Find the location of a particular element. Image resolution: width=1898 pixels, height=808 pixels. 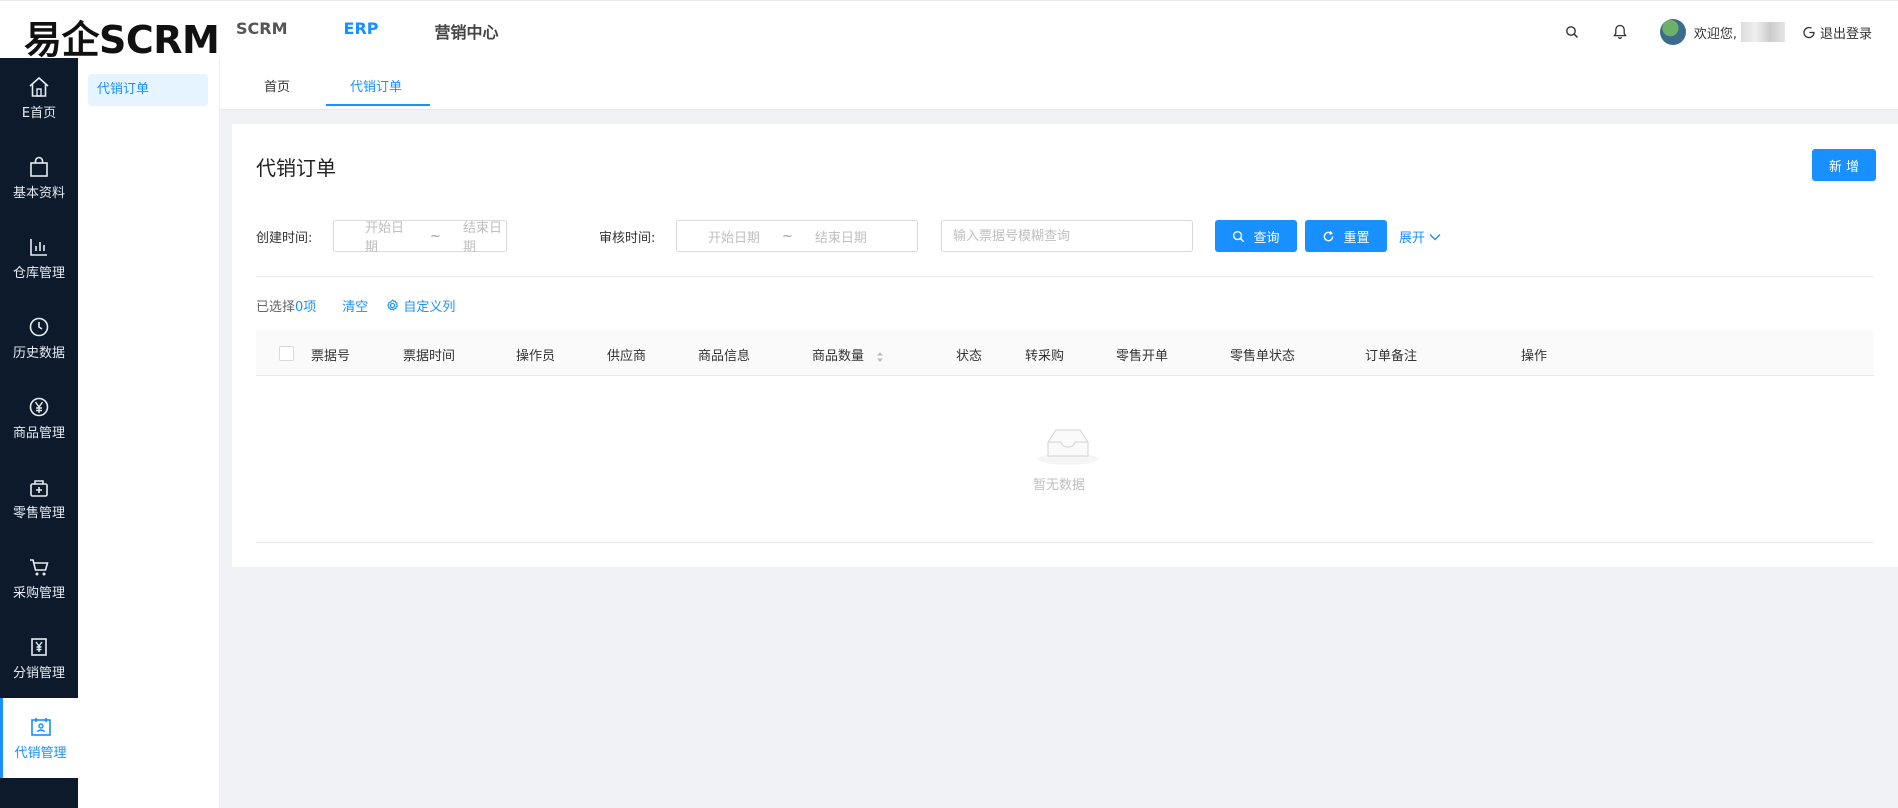

cart-icon is located at coordinates (39, 566).